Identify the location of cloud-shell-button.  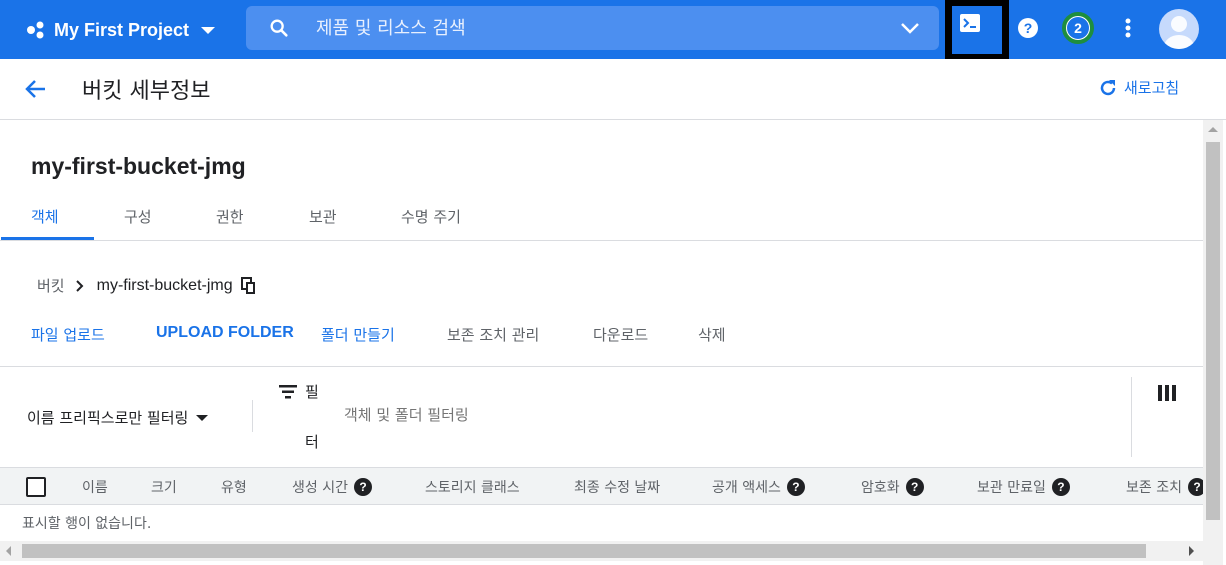
(977, 30).